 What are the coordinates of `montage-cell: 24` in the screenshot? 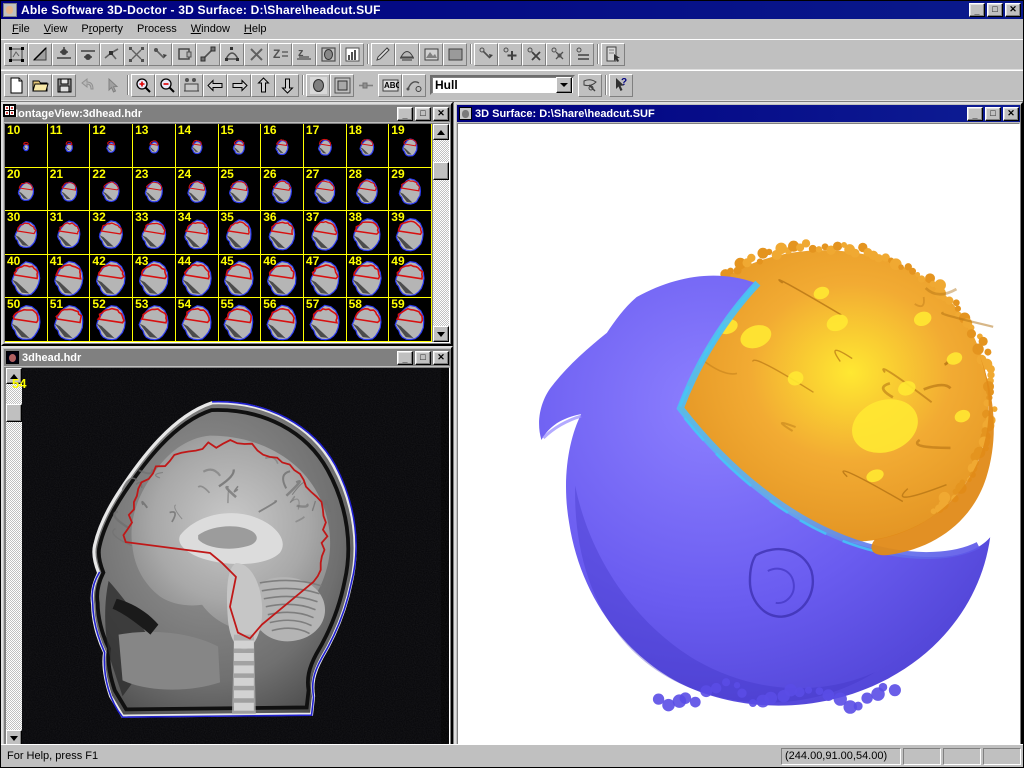 It's located at (197, 189).